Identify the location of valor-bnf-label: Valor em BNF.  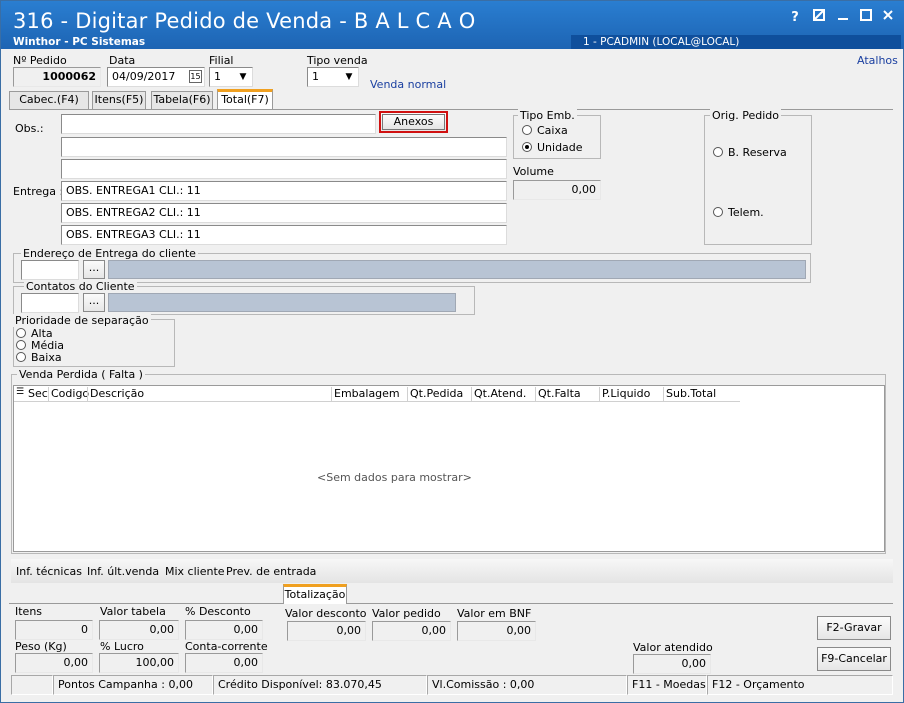
(494, 613).